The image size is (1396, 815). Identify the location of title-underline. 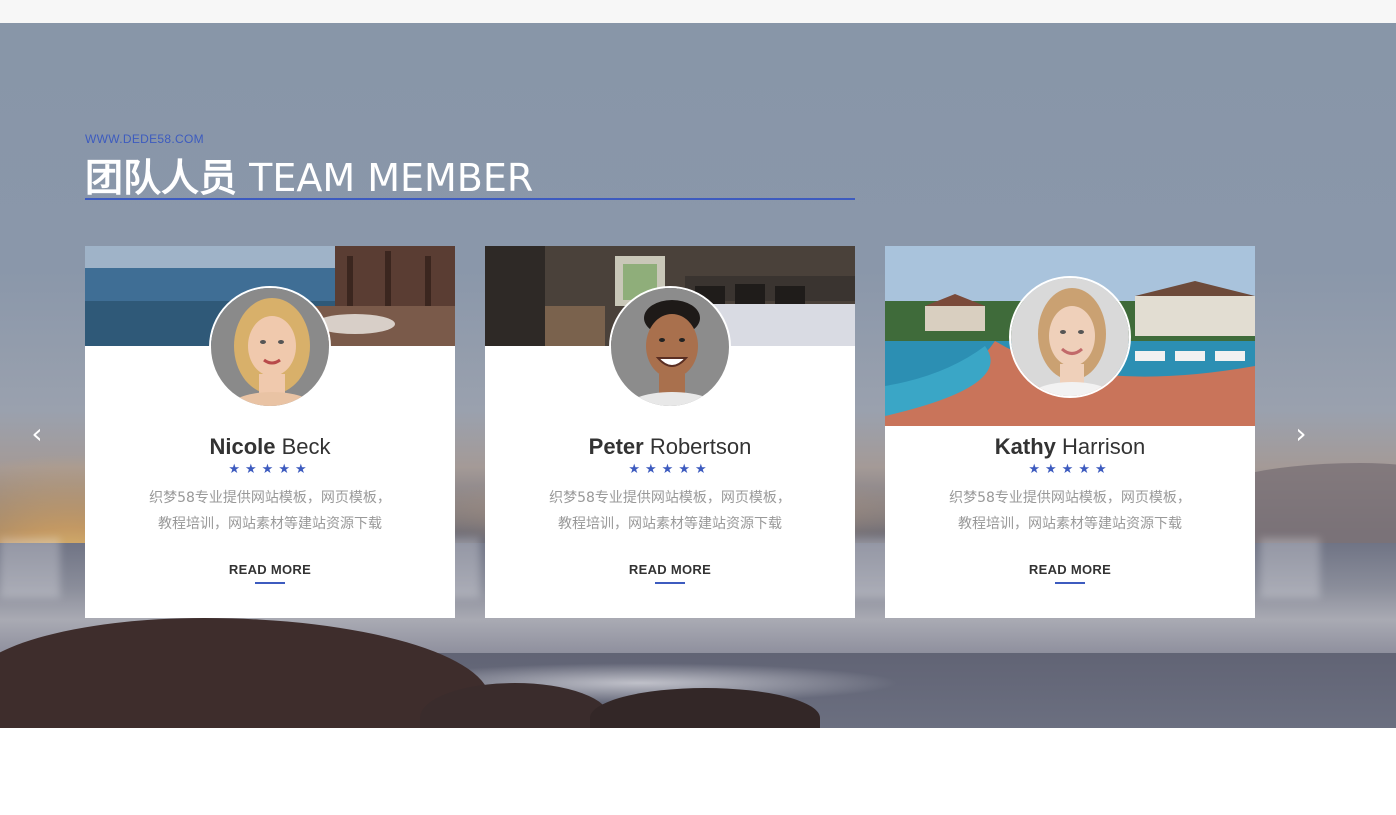
(470, 199).